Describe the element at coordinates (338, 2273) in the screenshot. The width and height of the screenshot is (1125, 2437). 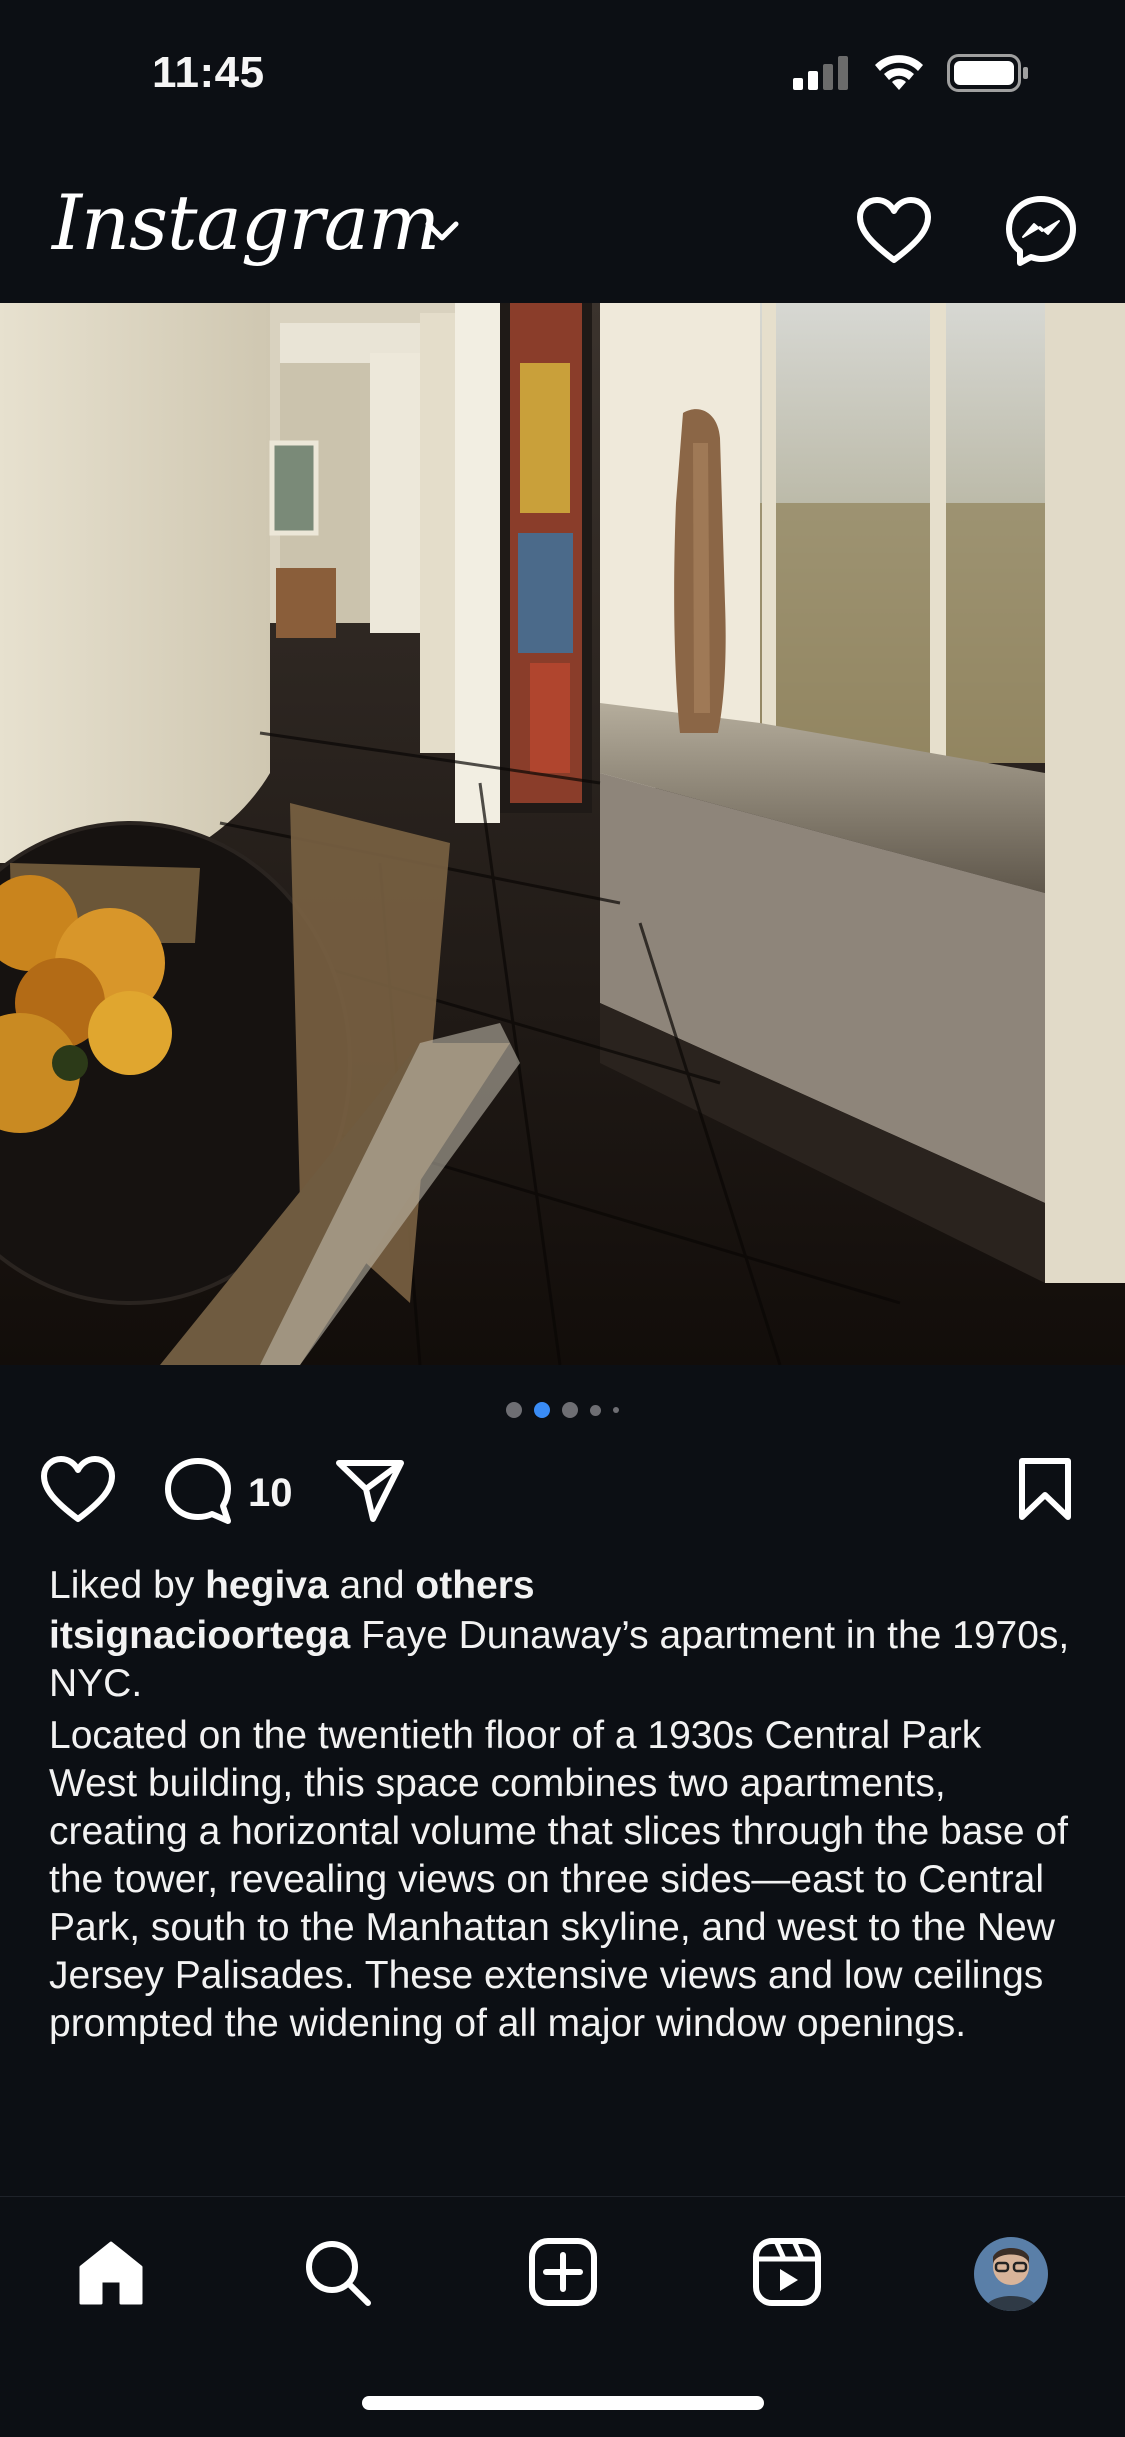
I see `search-icon` at that location.